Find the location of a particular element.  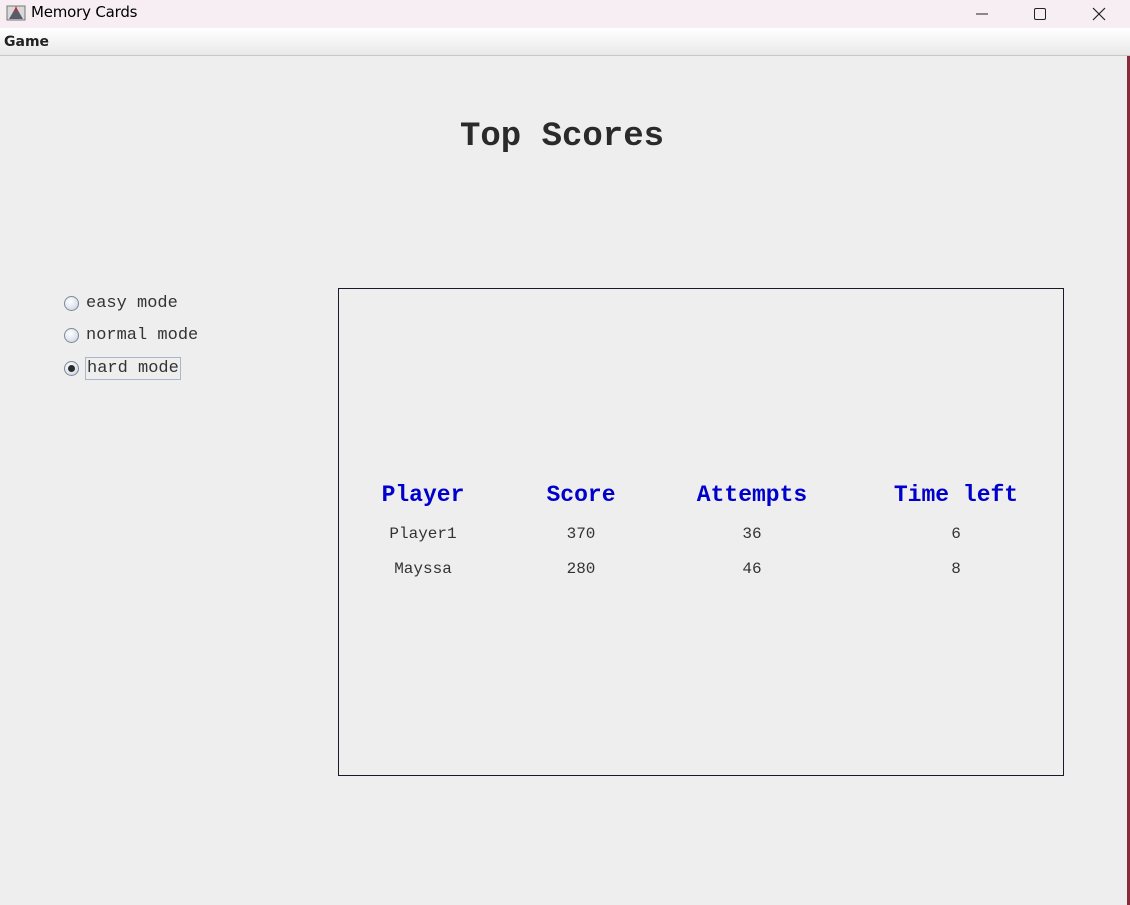

cell-score: 370 is located at coordinates (581, 534).